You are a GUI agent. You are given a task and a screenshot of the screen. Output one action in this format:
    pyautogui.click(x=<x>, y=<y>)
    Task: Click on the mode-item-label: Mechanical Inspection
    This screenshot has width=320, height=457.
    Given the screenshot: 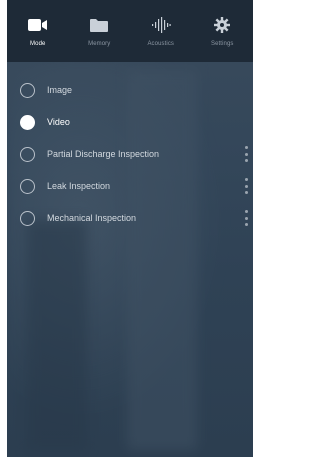 What is the action you would take?
    pyautogui.click(x=92, y=218)
    